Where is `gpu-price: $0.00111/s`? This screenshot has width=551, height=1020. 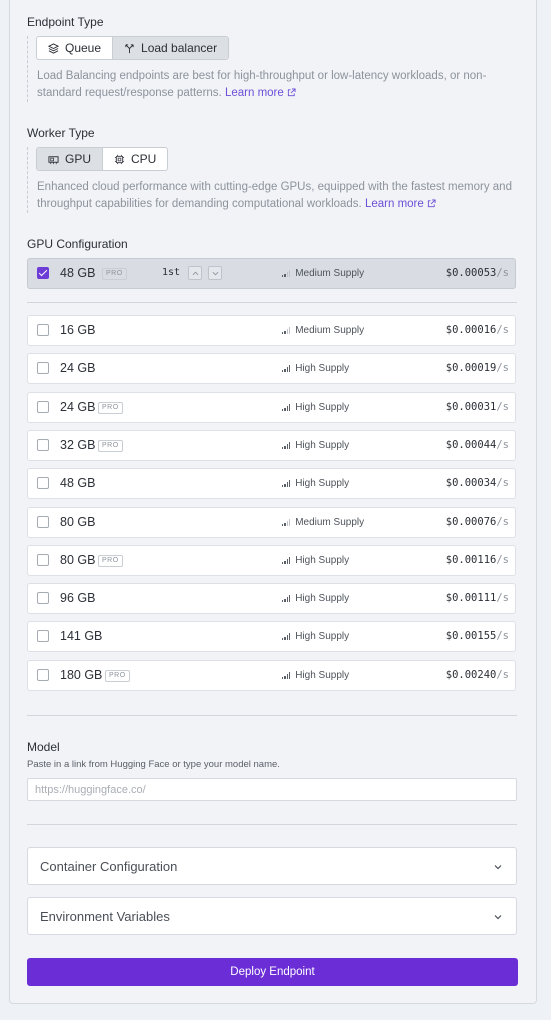
gpu-price: $0.00111/s is located at coordinates (477, 598).